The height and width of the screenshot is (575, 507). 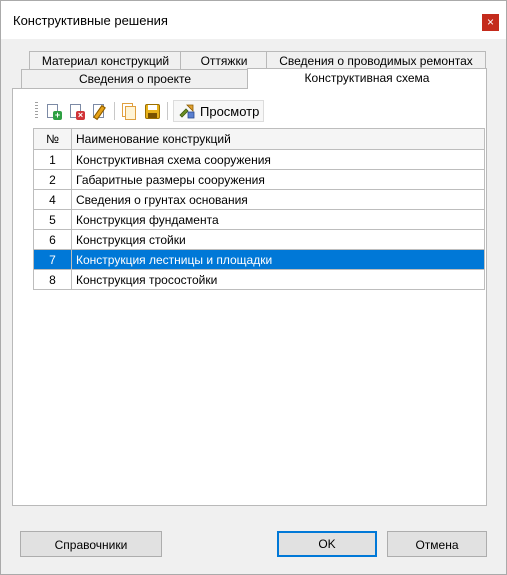 I want to click on add-document-icon: +, so click(x=53, y=111).